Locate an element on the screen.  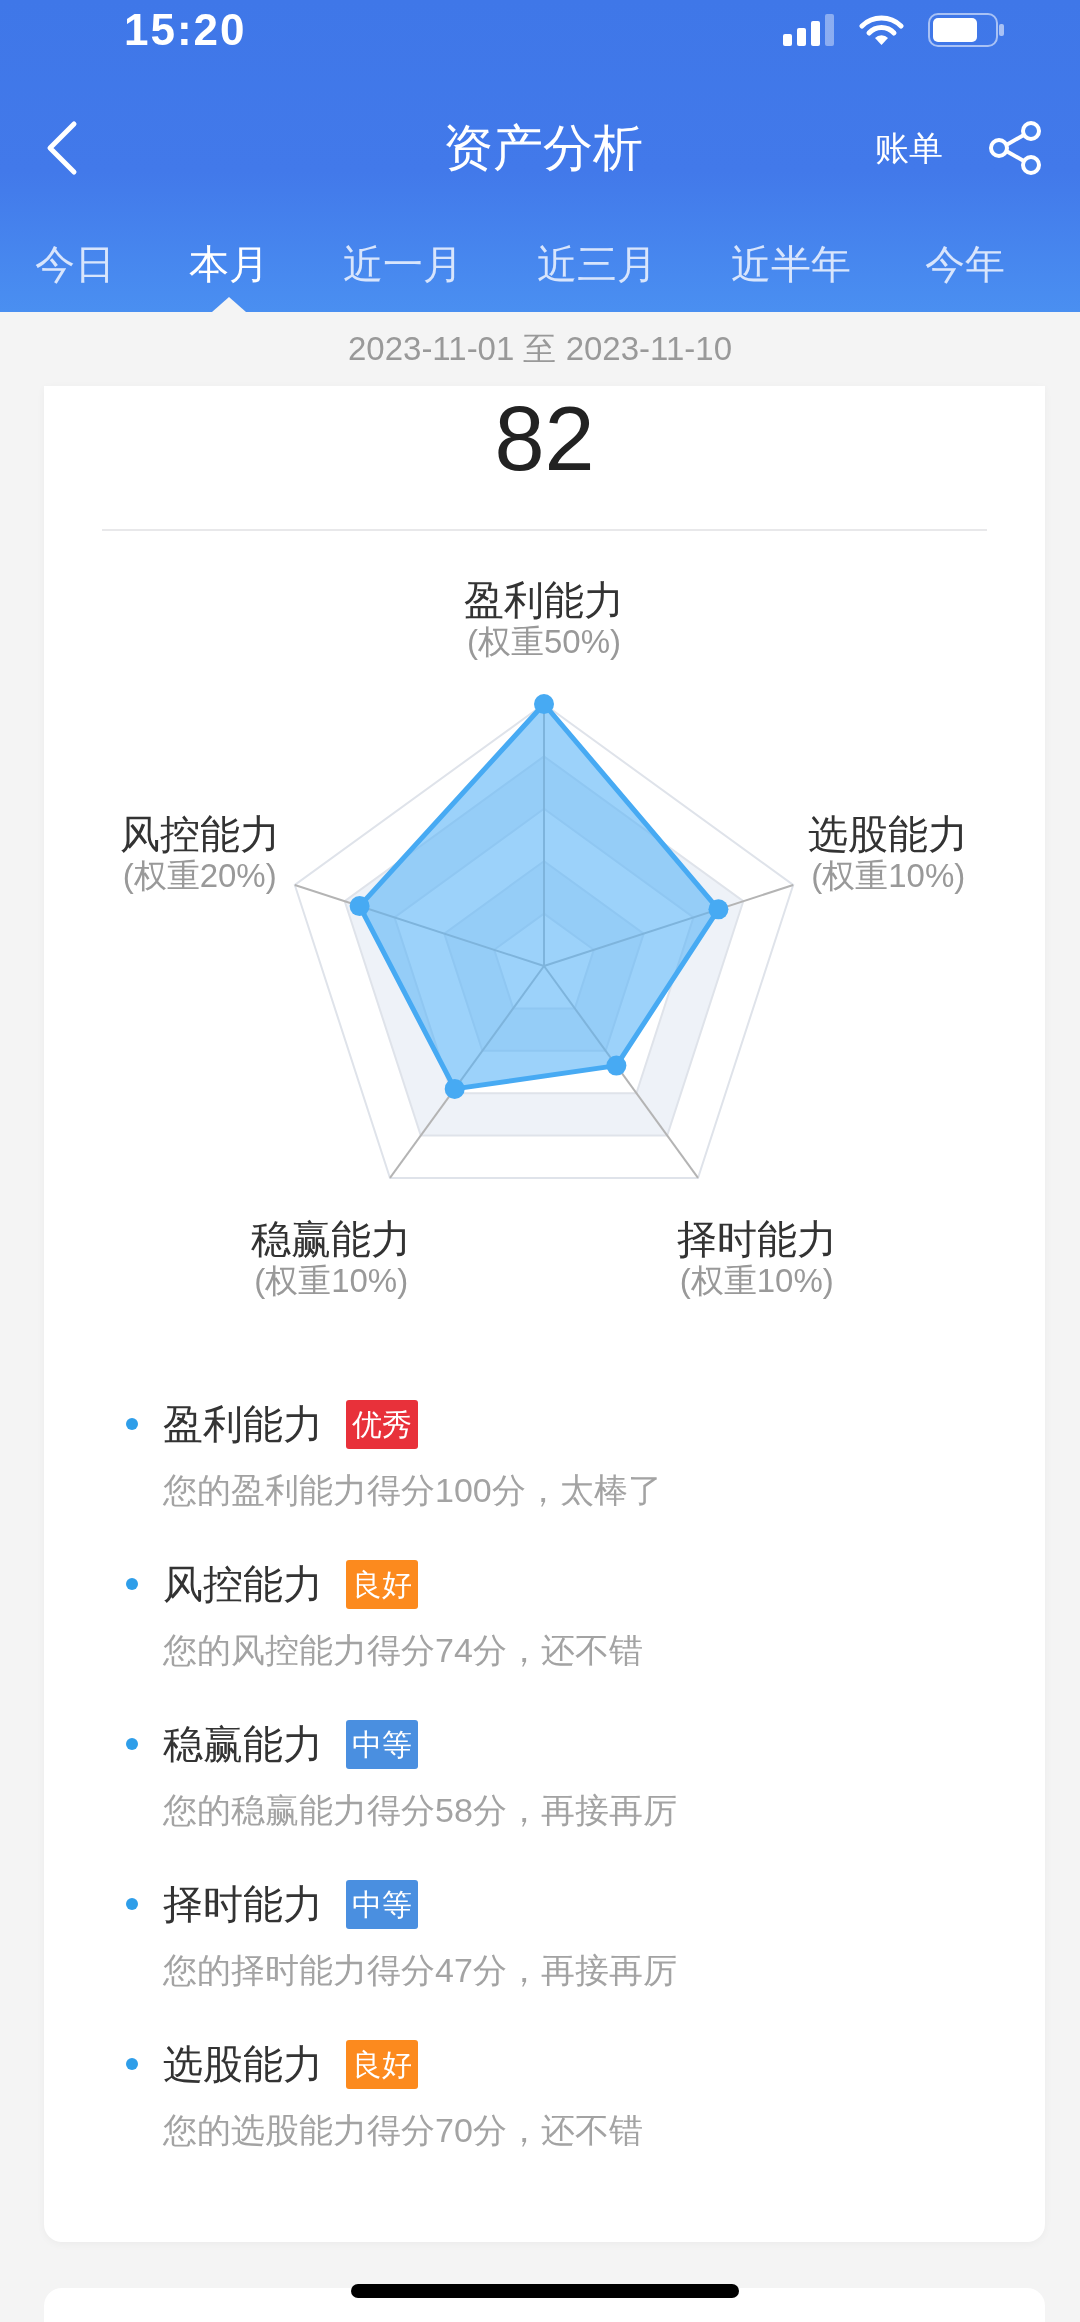
ability-name: 盈利能力 is located at coordinates (243, 1424).